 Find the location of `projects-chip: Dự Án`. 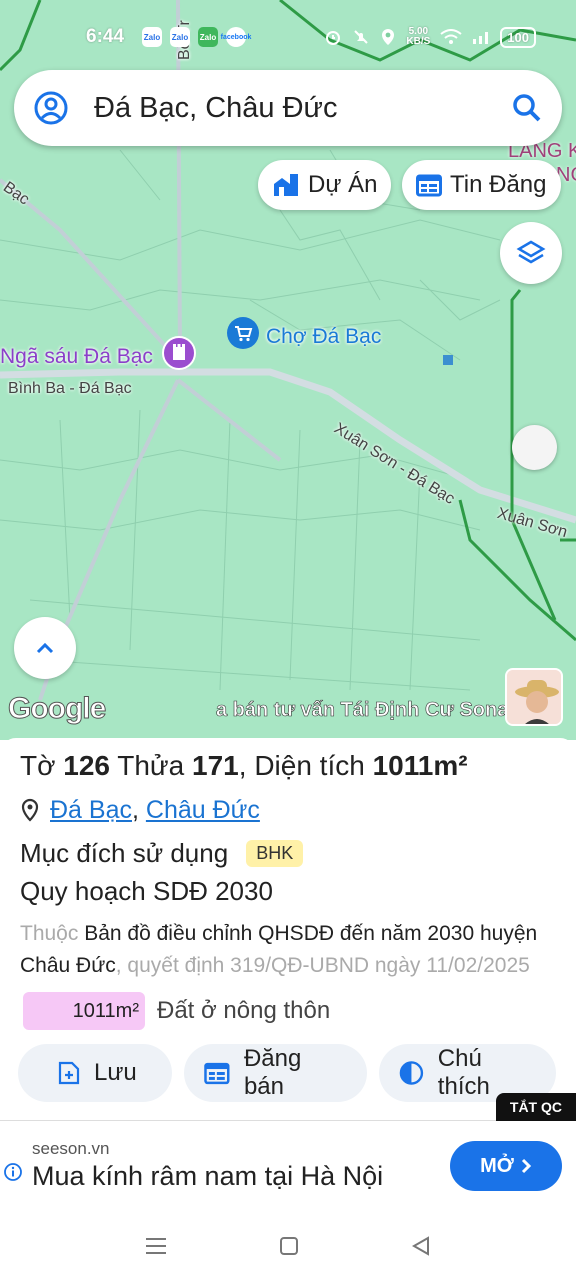

projects-chip: Dự Án is located at coordinates (325, 185).